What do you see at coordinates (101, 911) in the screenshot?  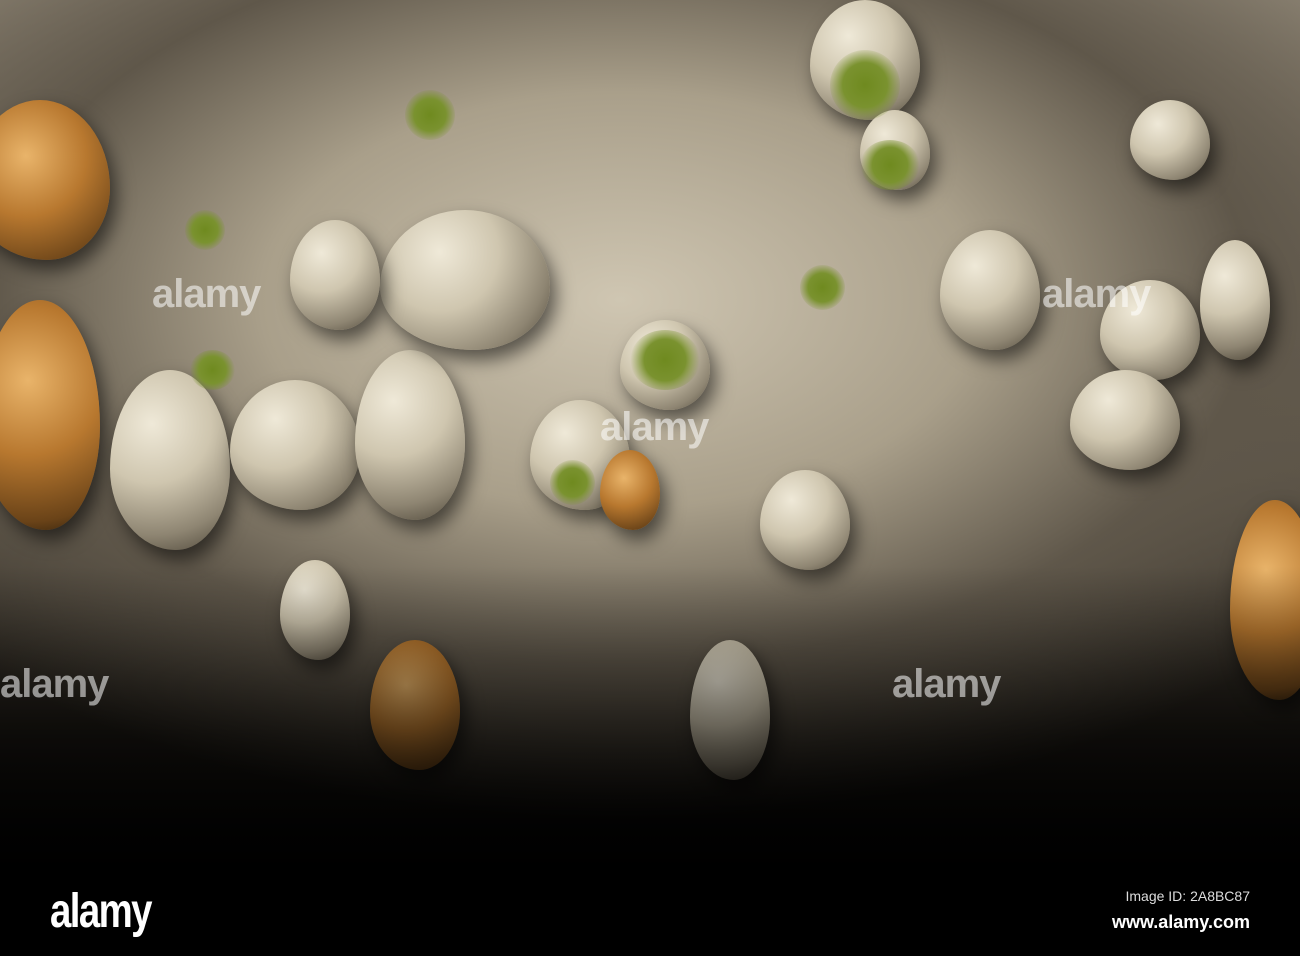 I see `alamy-logo: alamy` at bounding box center [101, 911].